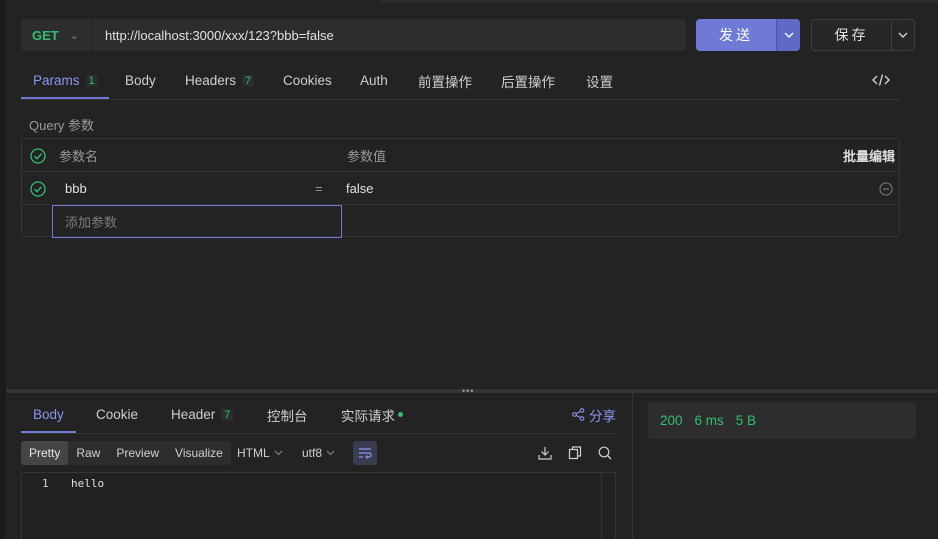  I want to click on save-button: 保存, so click(852, 35).